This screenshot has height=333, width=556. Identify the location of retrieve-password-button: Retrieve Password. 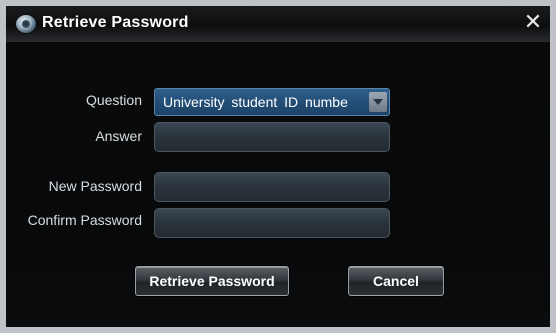
(212, 281).